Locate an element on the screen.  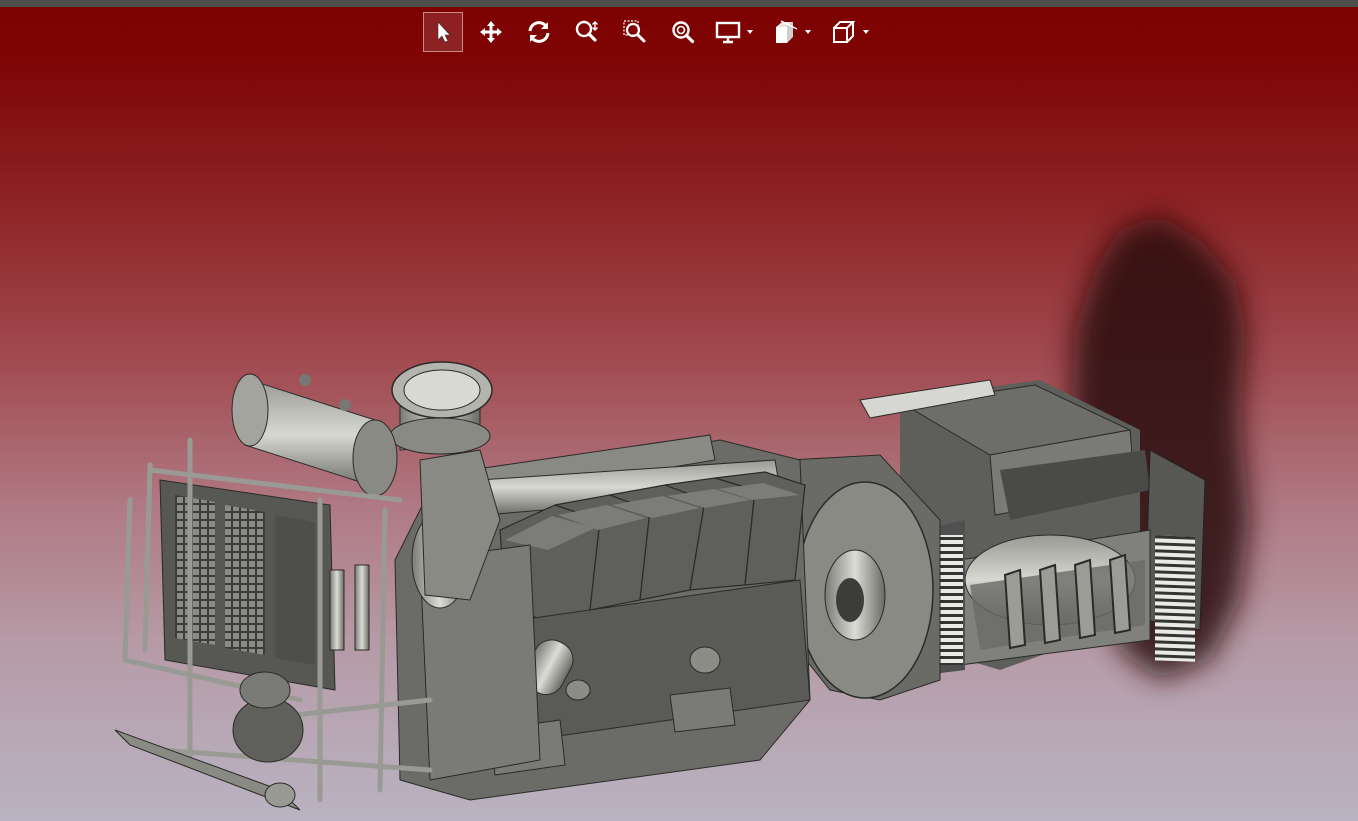
cooler-frame is located at coordinates (273, 624).